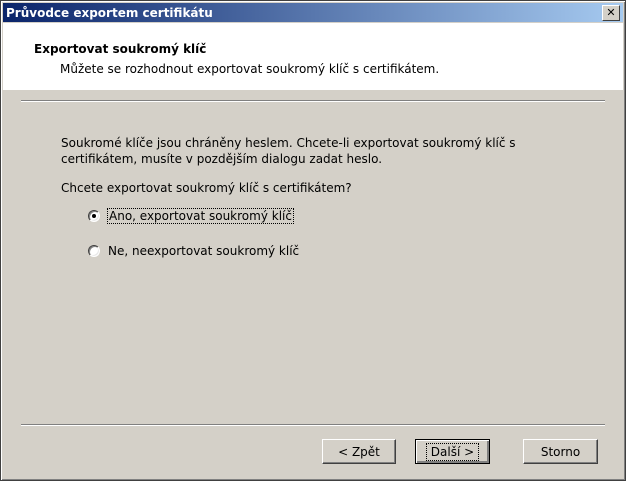 Image resolution: width=626 pixels, height=481 pixels. Describe the element at coordinates (109, 12) in the screenshot. I see `window-title: Průvodce exportem certifikátu` at that location.